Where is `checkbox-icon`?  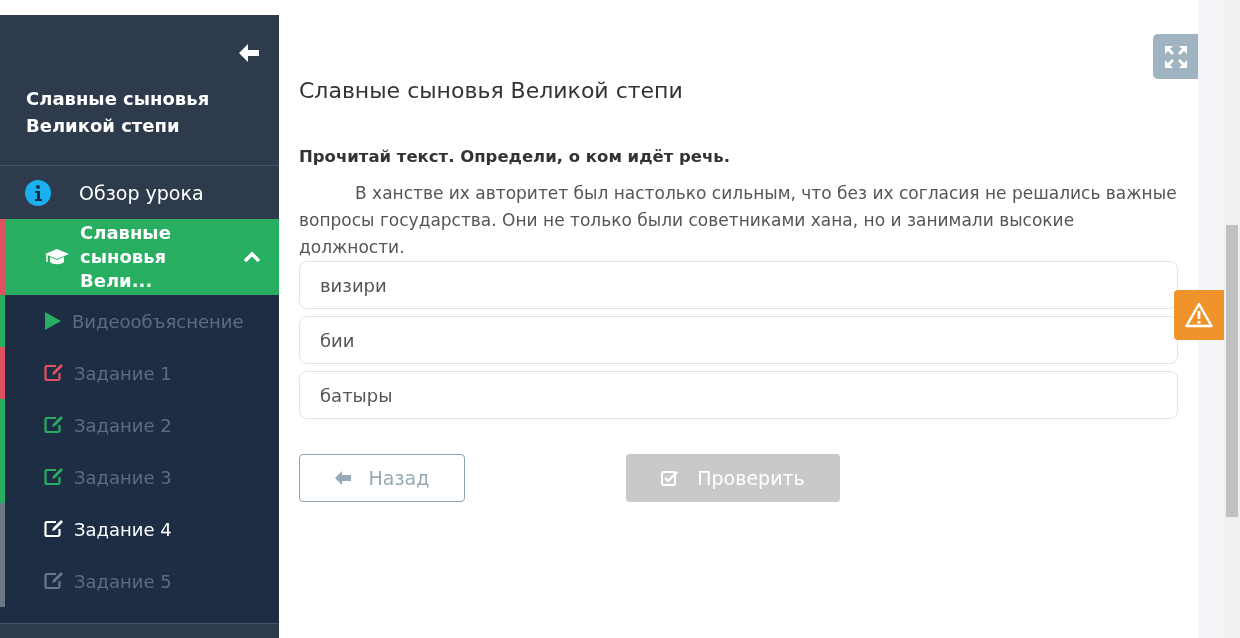
checkbox-icon is located at coordinates (670, 478).